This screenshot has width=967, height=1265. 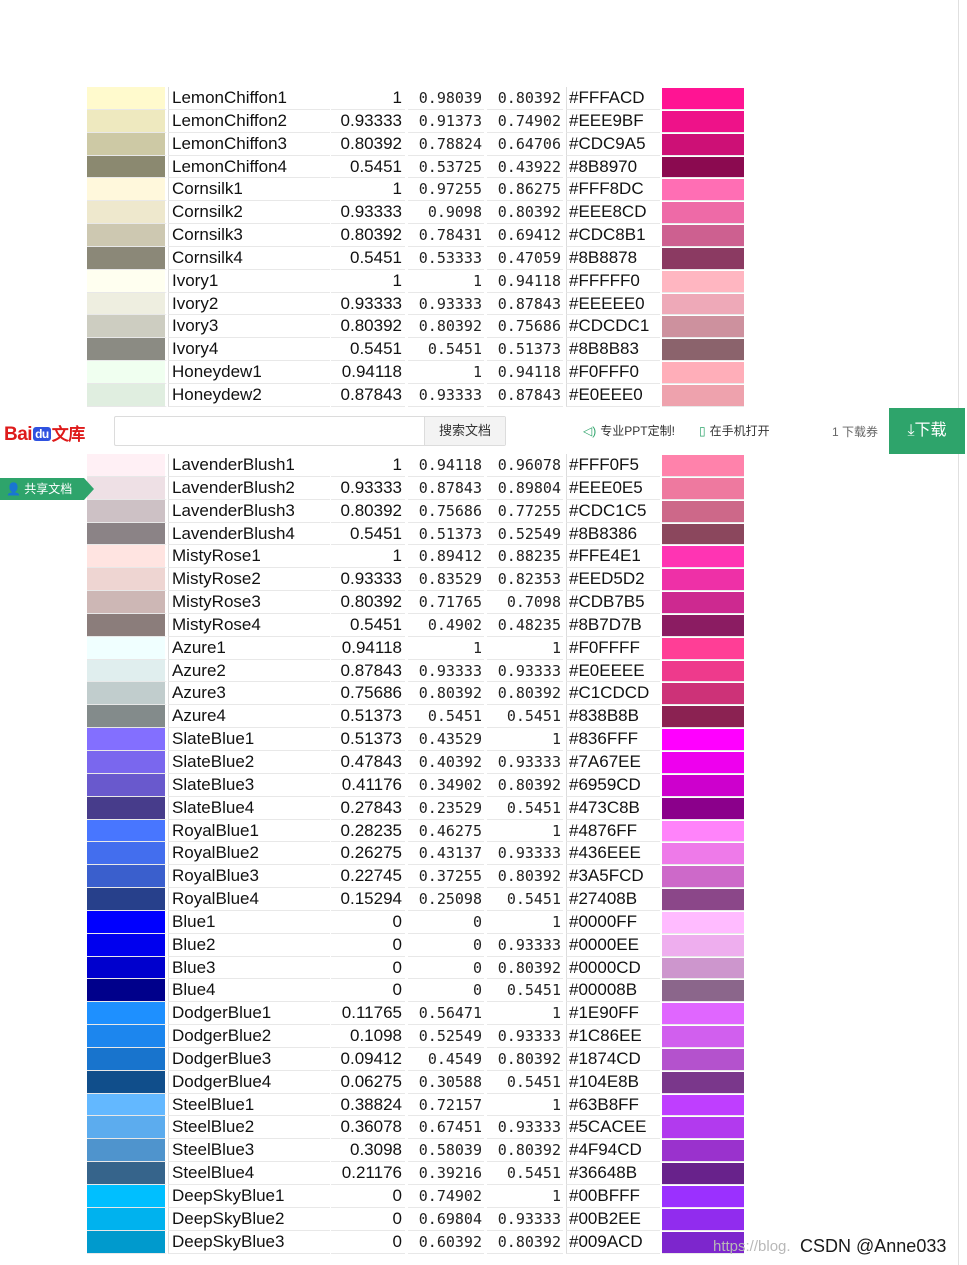 I want to click on hex-code: #EEE0E5, so click(x=613, y=488).